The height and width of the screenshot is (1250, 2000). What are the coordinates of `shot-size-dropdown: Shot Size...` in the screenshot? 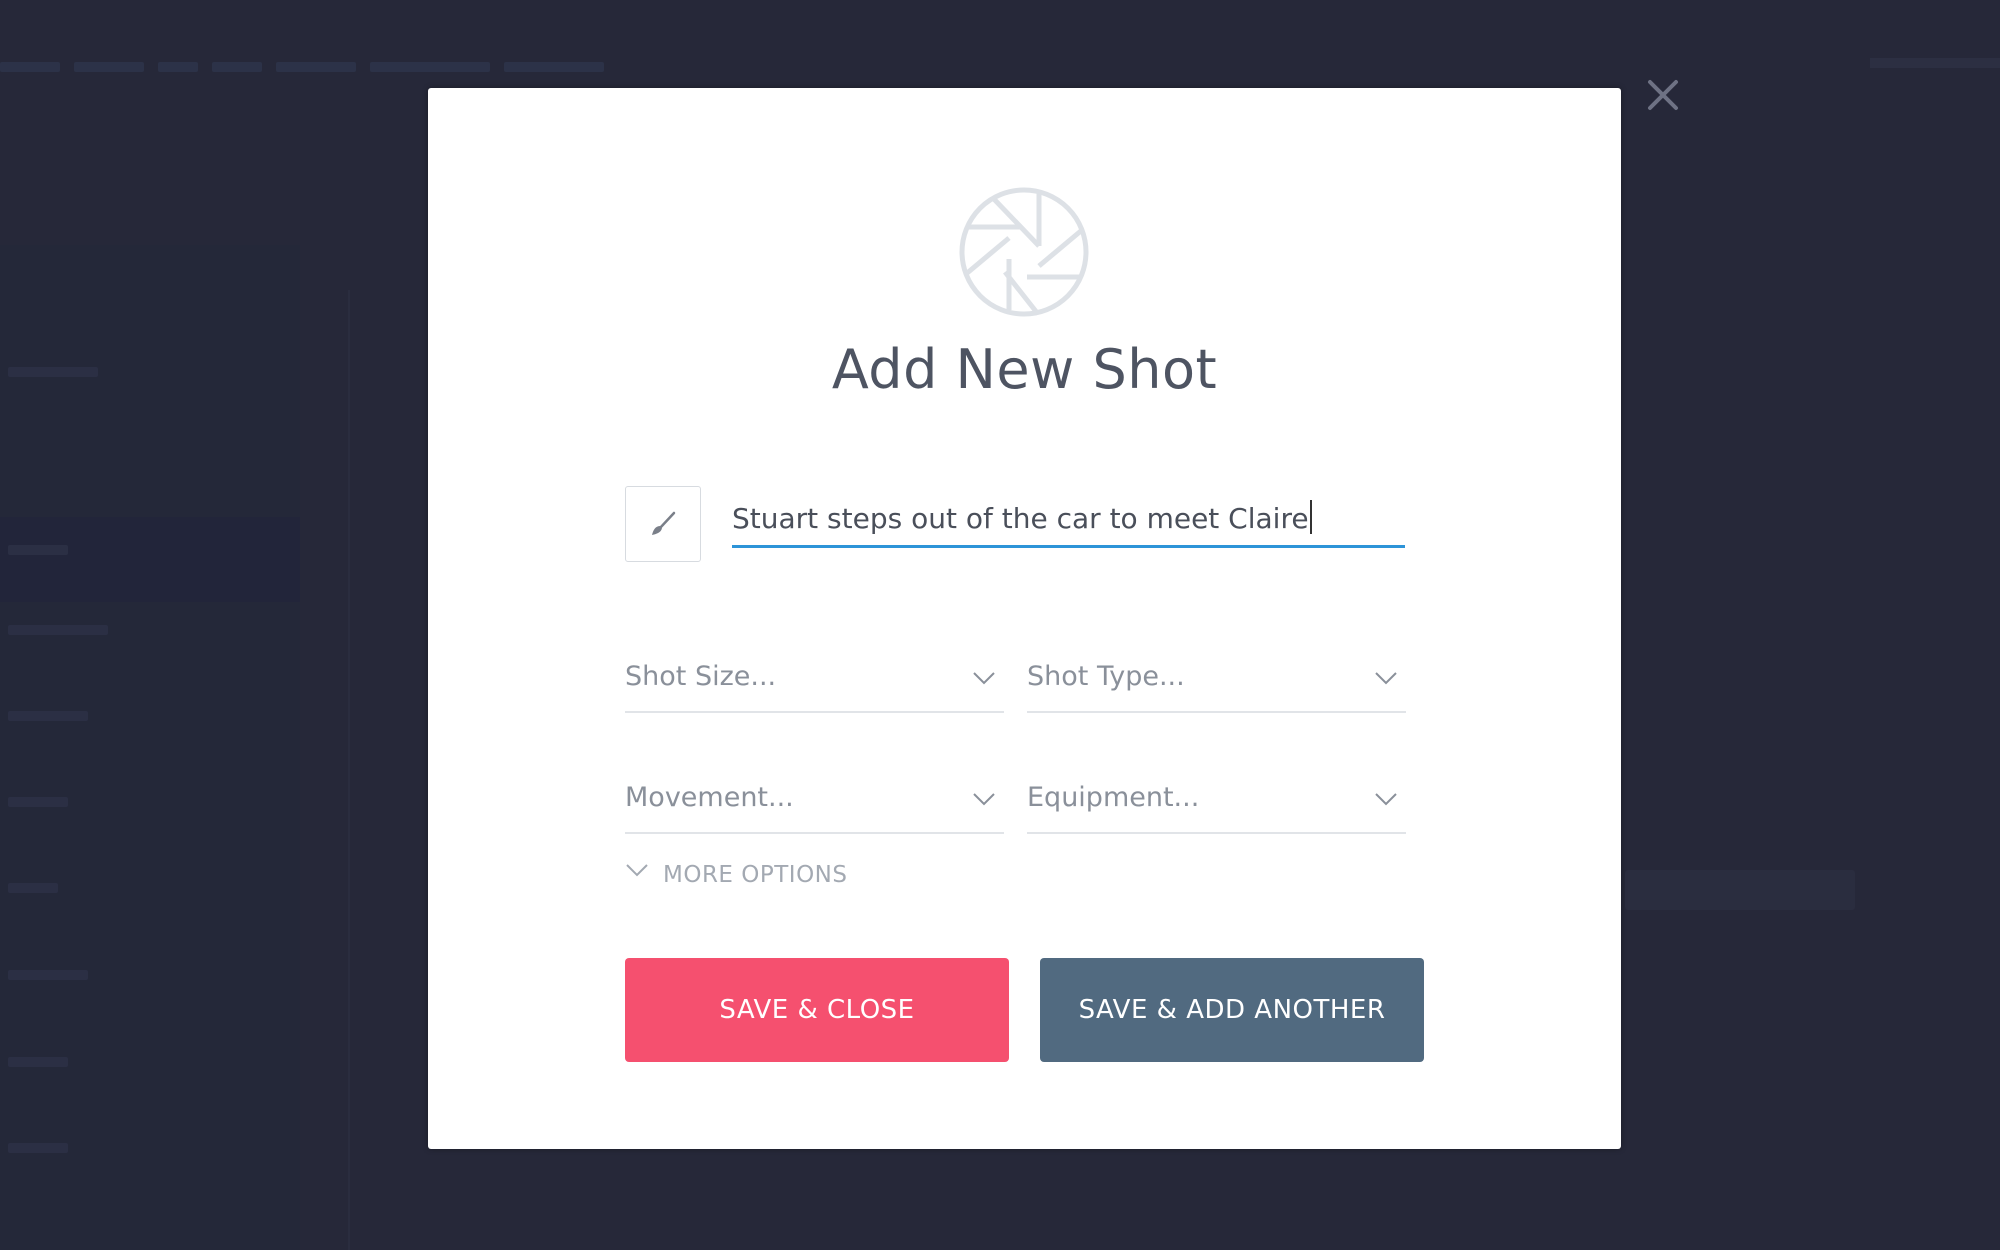 It's located at (814, 683).